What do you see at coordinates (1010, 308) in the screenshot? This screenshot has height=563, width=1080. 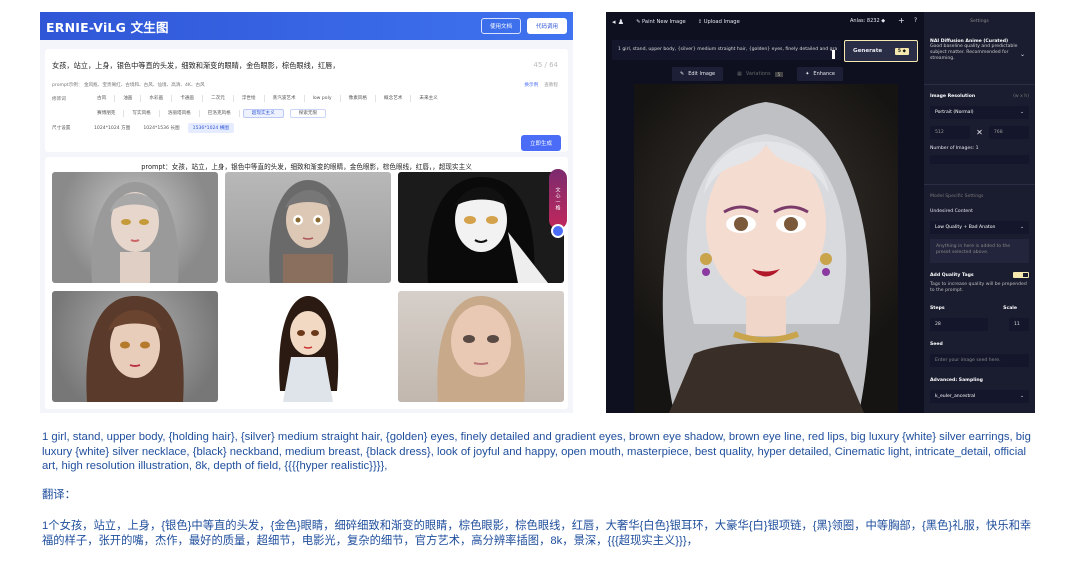 I see `scale-label: Scale` at bounding box center [1010, 308].